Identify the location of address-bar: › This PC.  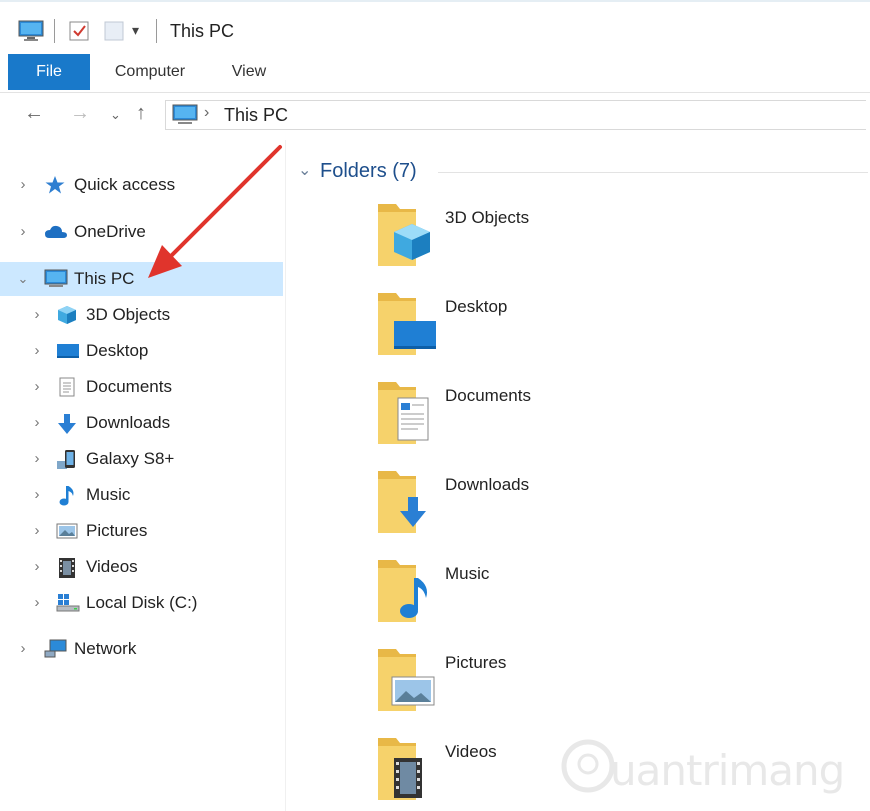
(515, 115).